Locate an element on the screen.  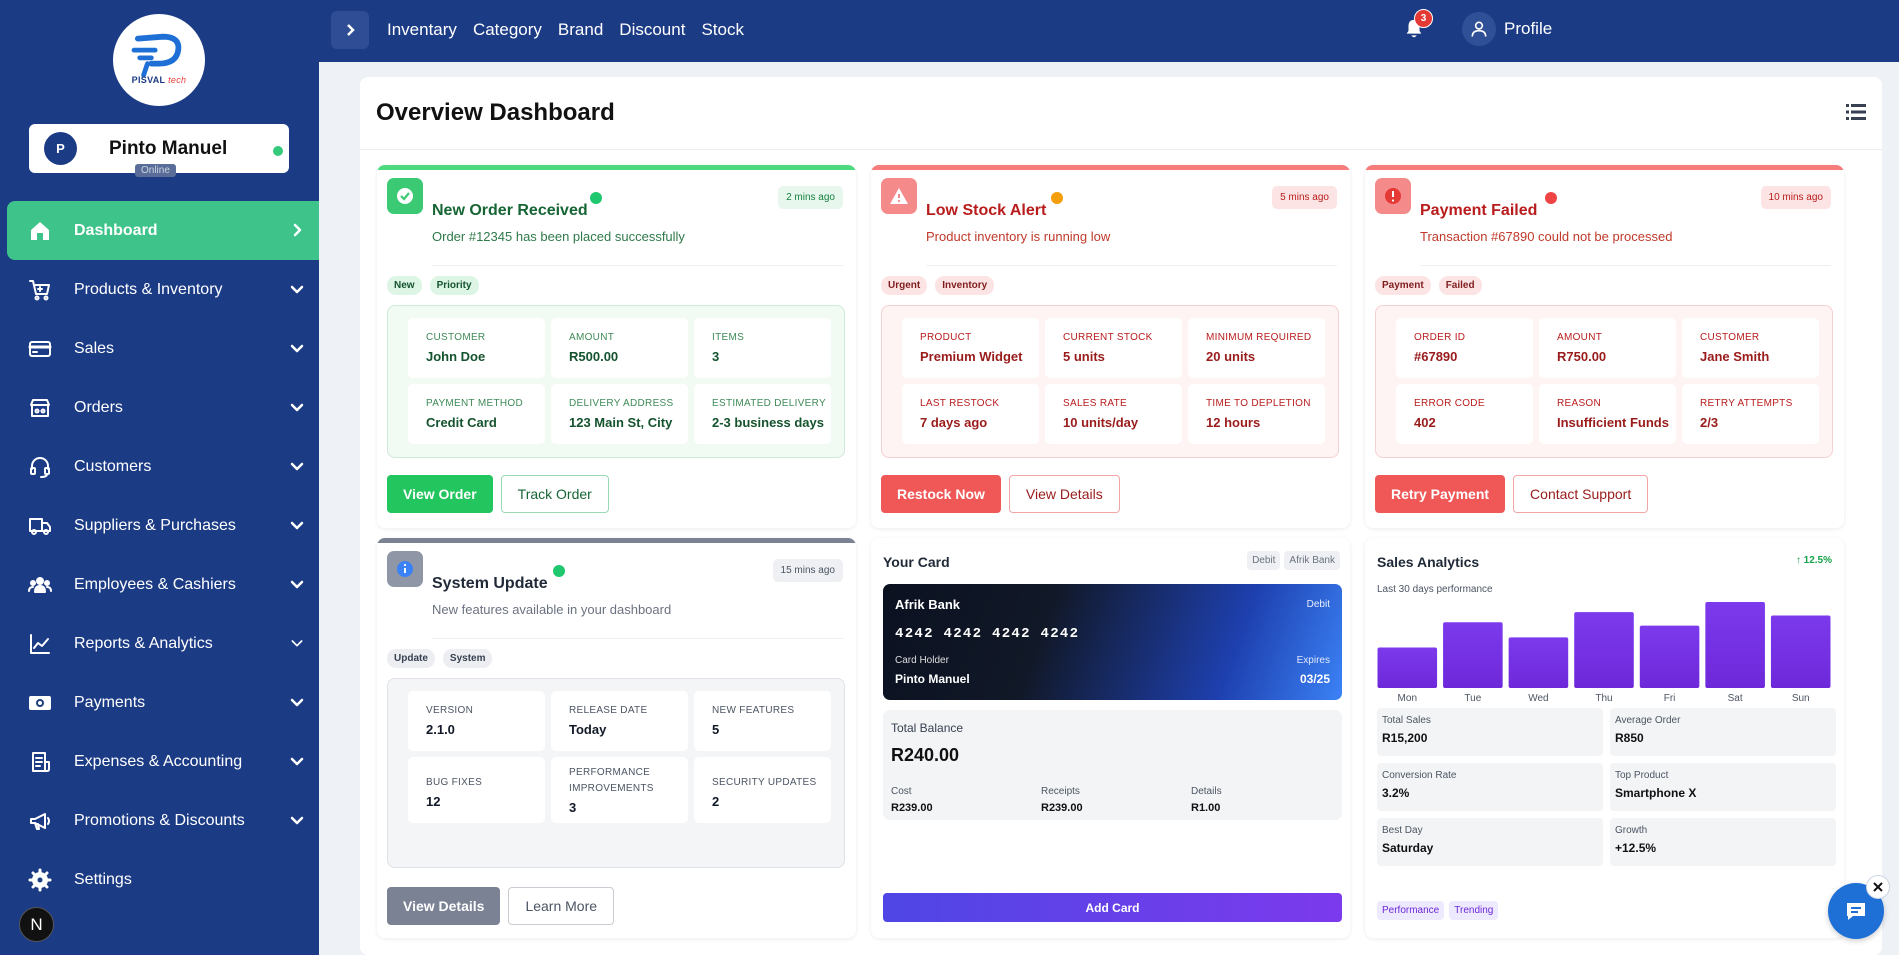
detail-label: DELIVERY ADDRESS is located at coordinates (621, 403).